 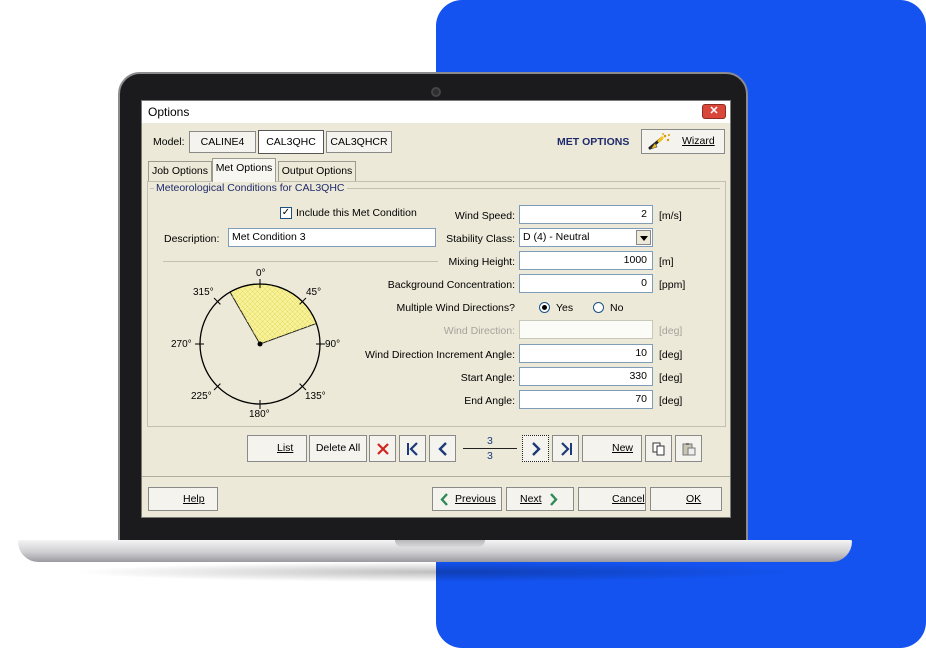 I want to click on next-record-button, so click(x=535, y=448).